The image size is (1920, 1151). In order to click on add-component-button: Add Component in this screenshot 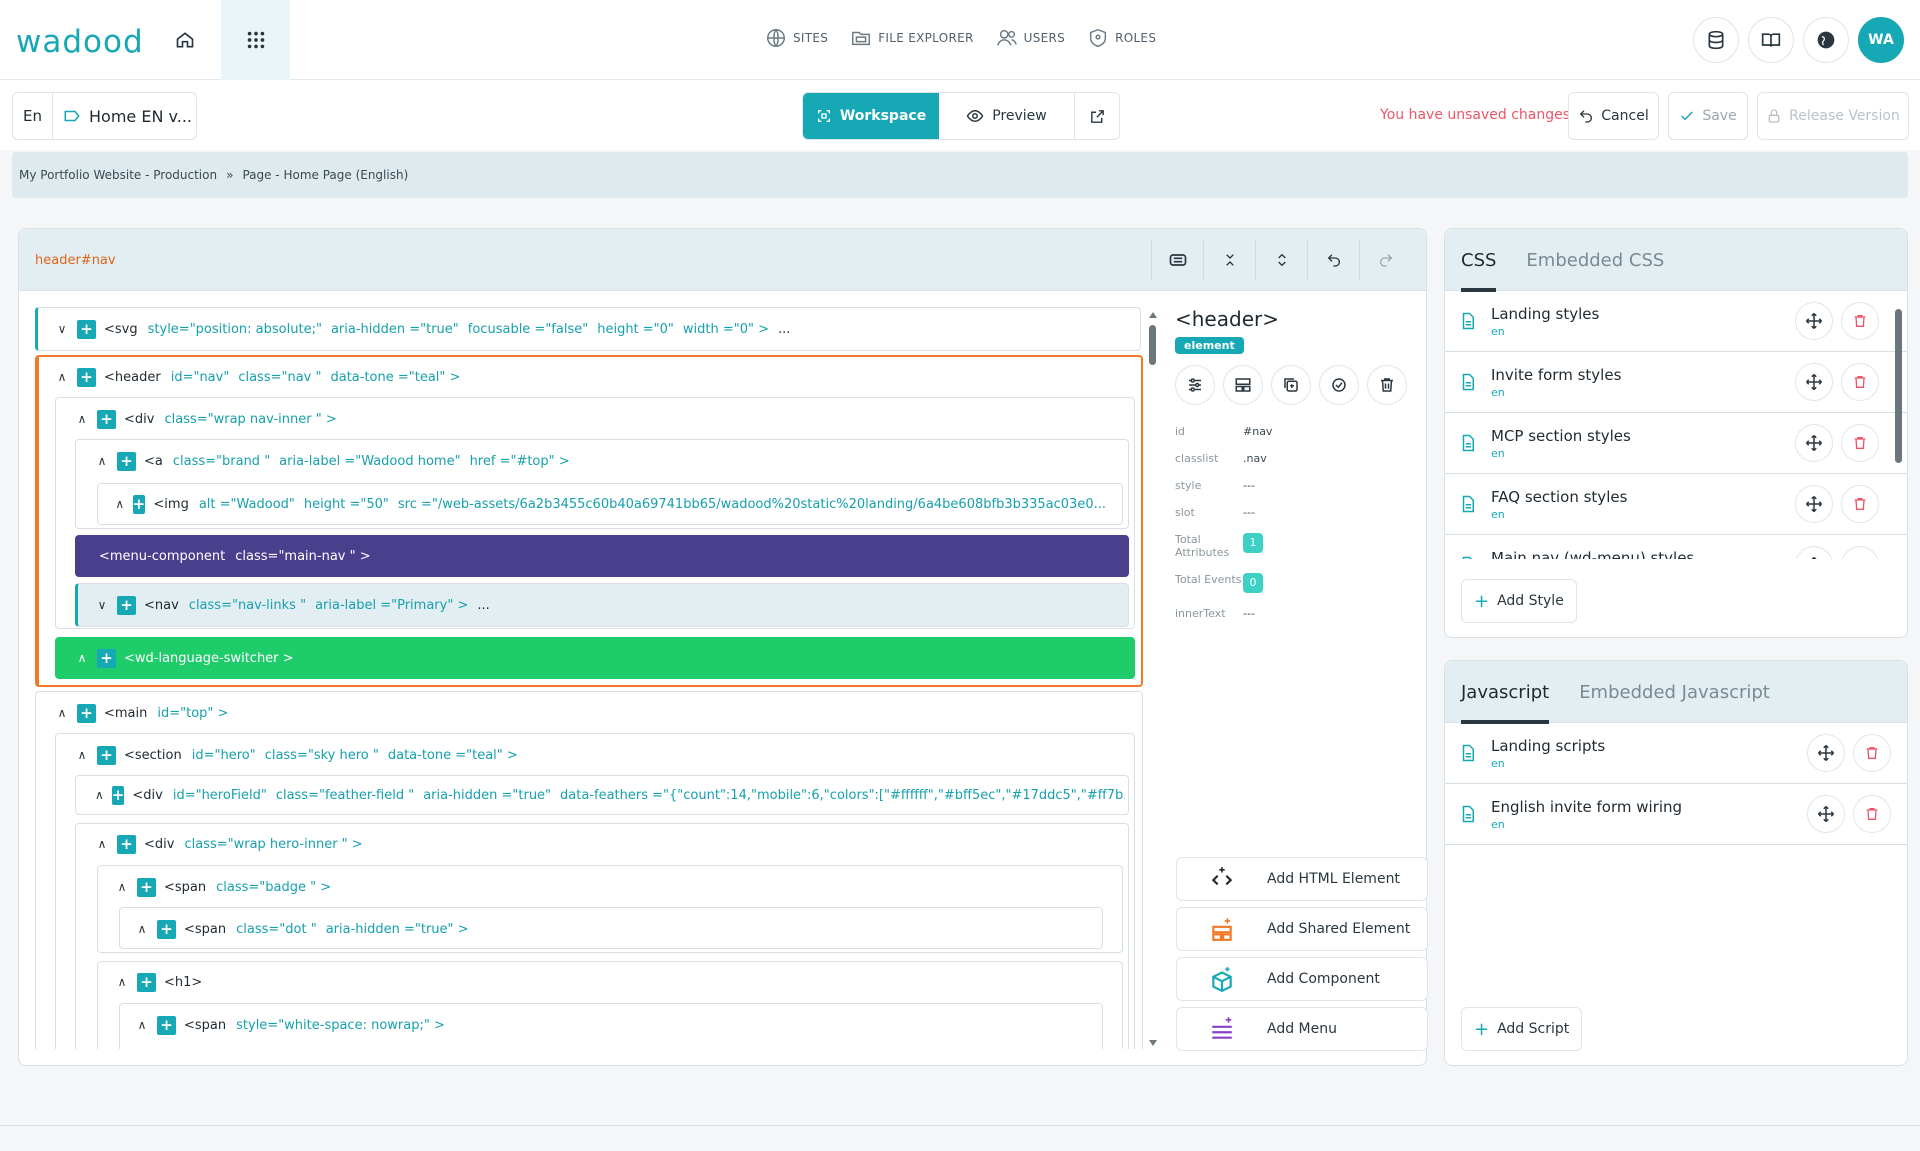, I will do `click(1302, 979)`.